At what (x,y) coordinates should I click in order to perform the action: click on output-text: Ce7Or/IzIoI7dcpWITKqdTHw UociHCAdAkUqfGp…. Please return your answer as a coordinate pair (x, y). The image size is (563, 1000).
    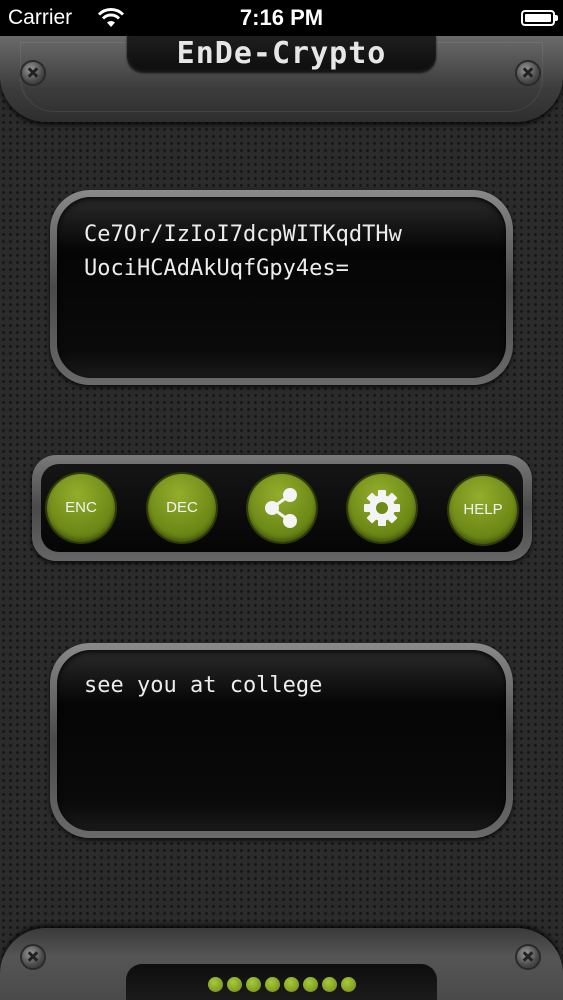
    Looking at the image, I should click on (286, 252).